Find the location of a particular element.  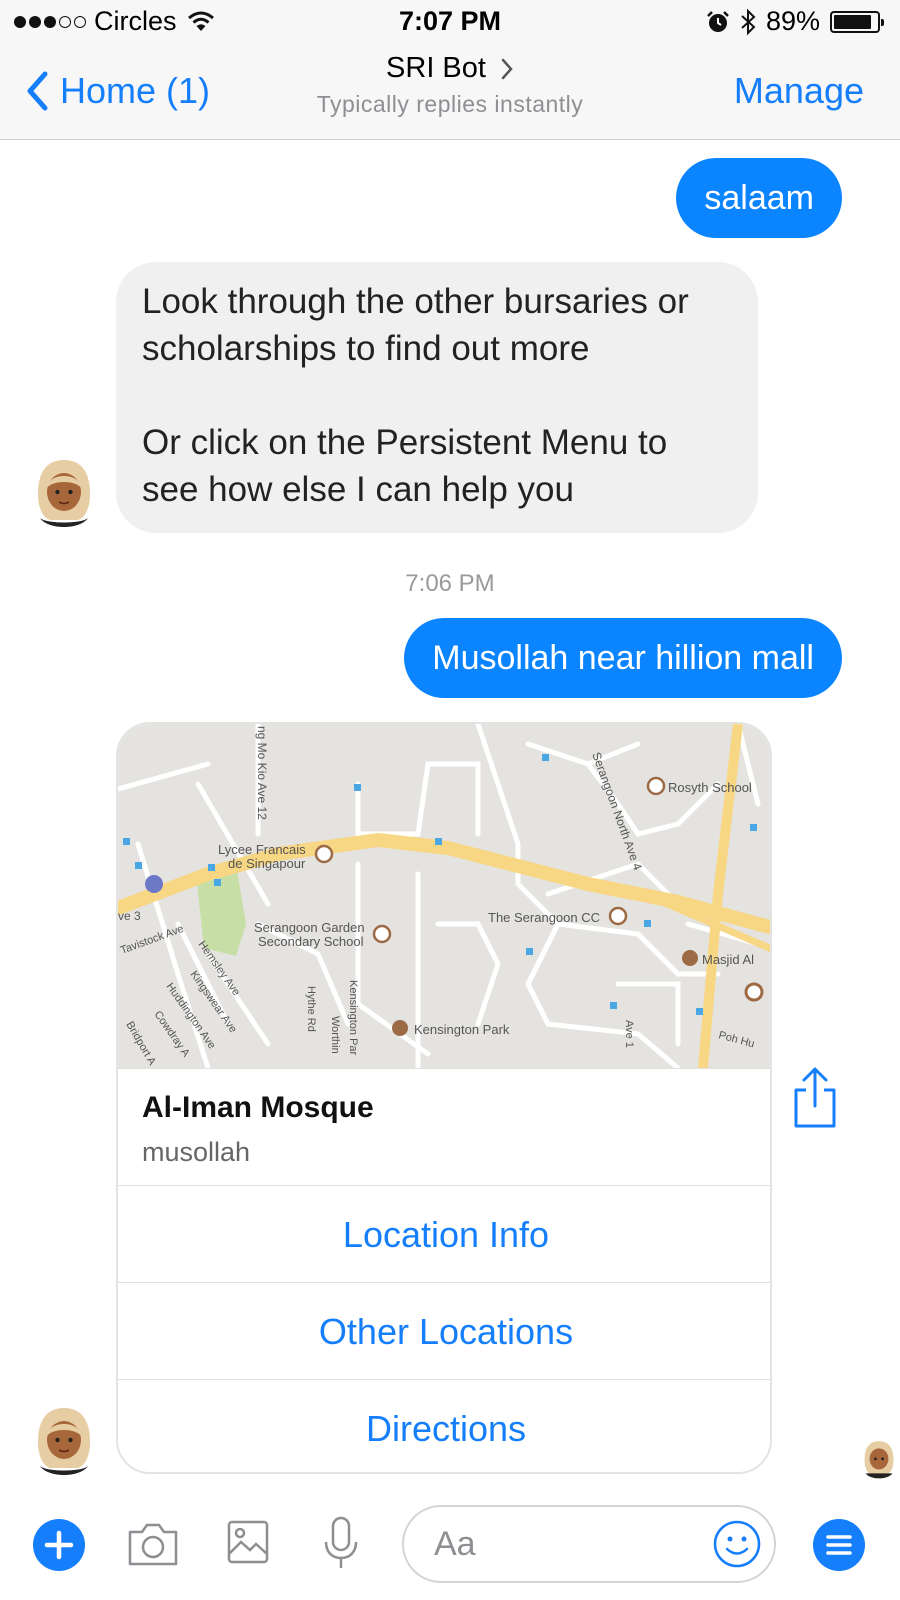

map-label-poi: Kensington Park is located at coordinates (462, 1029).